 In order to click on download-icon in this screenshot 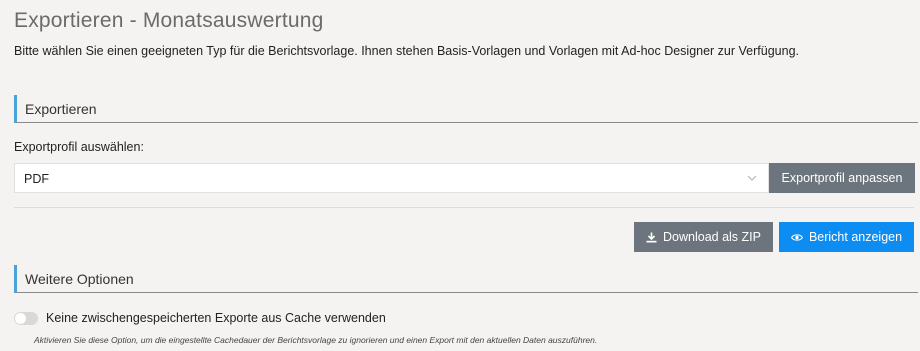, I will do `click(651, 237)`.